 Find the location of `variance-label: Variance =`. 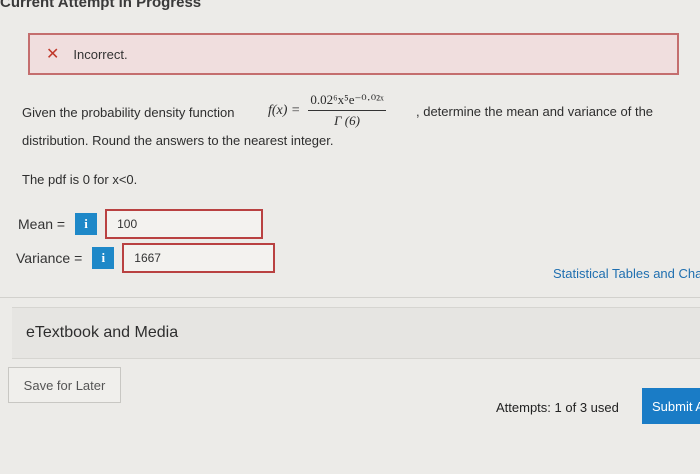

variance-label: Variance = is located at coordinates (49, 258).